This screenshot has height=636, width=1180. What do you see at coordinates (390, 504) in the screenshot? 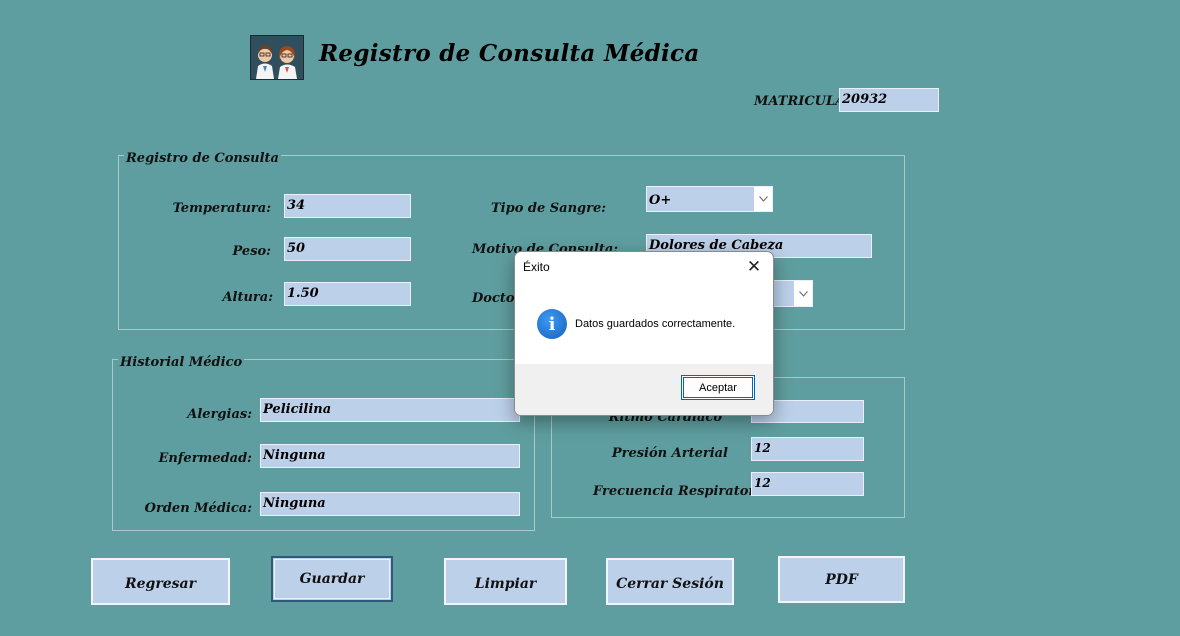
I see `orden-medica-field: Ninguna` at bounding box center [390, 504].